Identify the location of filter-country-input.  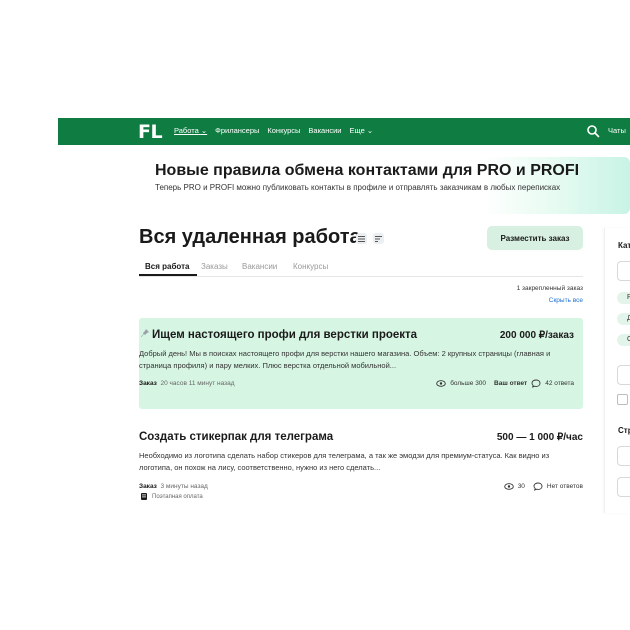
(623, 456).